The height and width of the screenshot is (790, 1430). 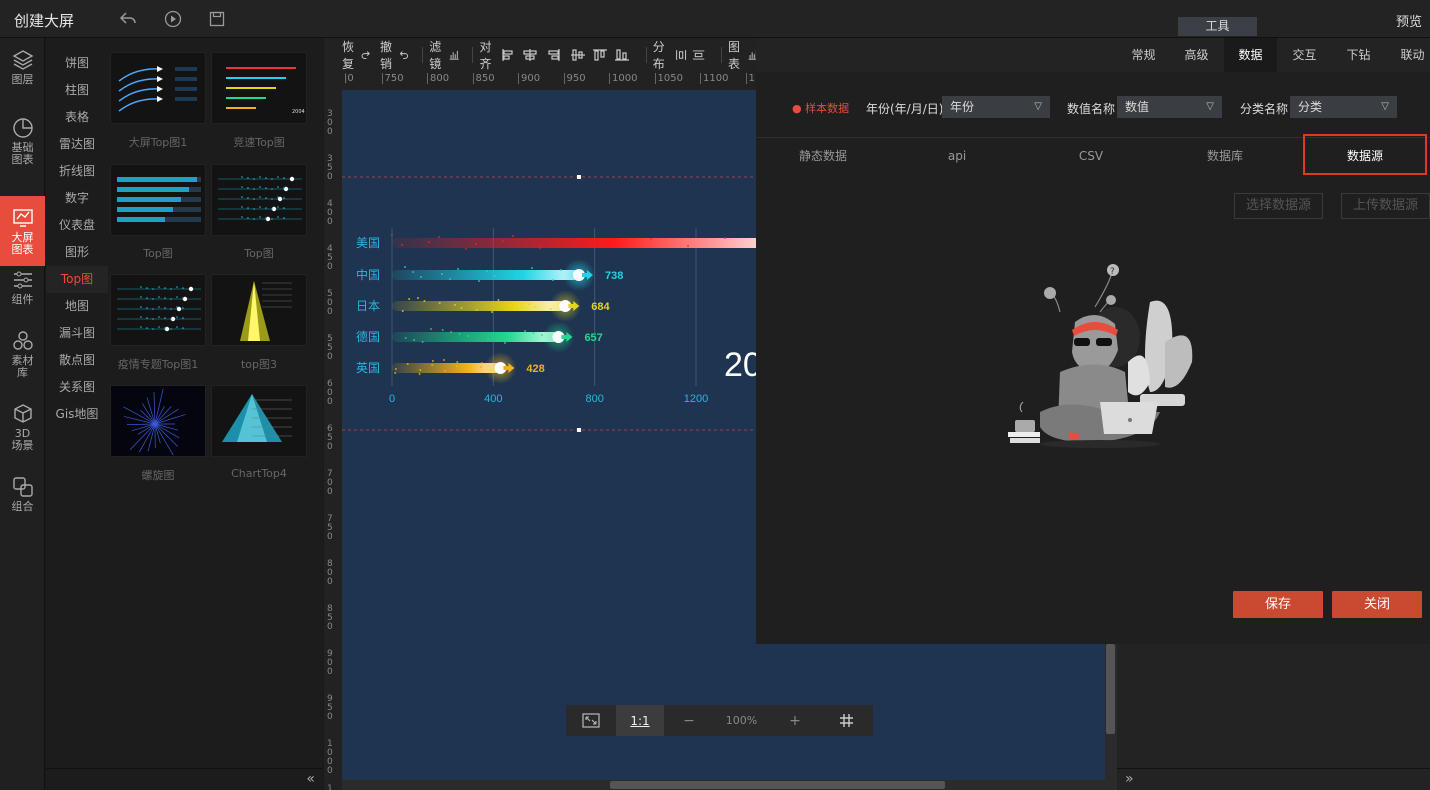 What do you see at coordinates (22, 354) in the screenshot?
I see `nav-hexagons: 素材 库` at bounding box center [22, 354].